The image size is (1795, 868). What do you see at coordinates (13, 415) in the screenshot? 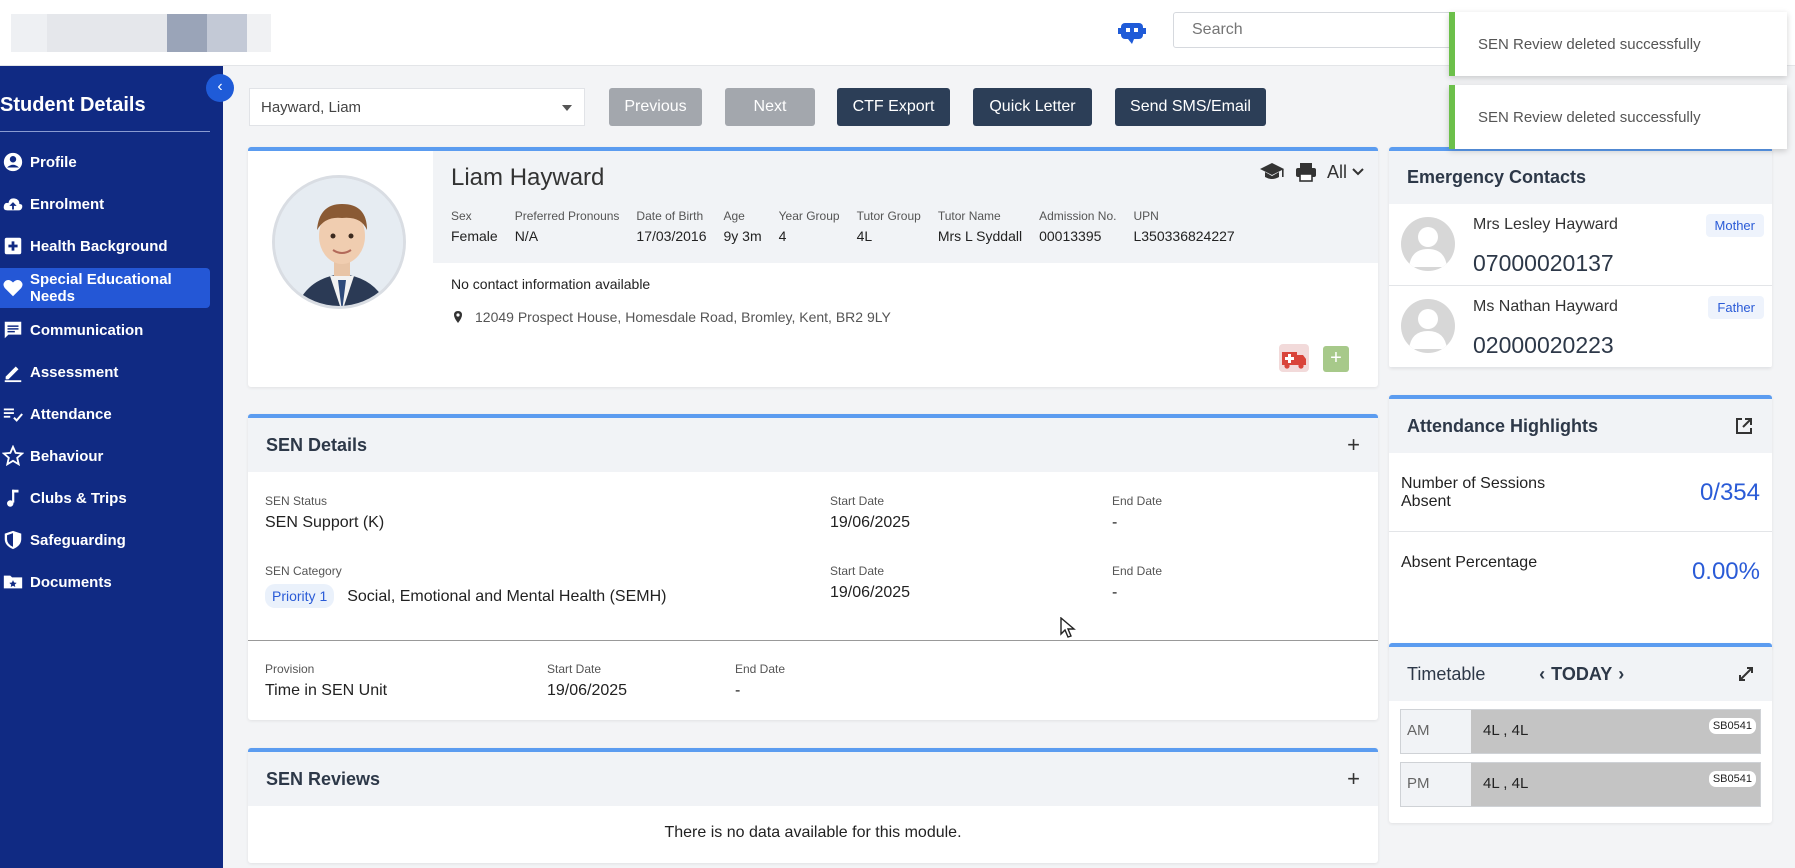
I see `checklist-icon` at bounding box center [13, 415].